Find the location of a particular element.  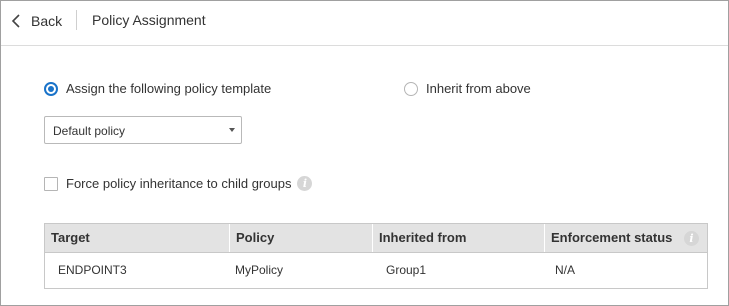

chevron-left-icon is located at coordinates (15, 21).